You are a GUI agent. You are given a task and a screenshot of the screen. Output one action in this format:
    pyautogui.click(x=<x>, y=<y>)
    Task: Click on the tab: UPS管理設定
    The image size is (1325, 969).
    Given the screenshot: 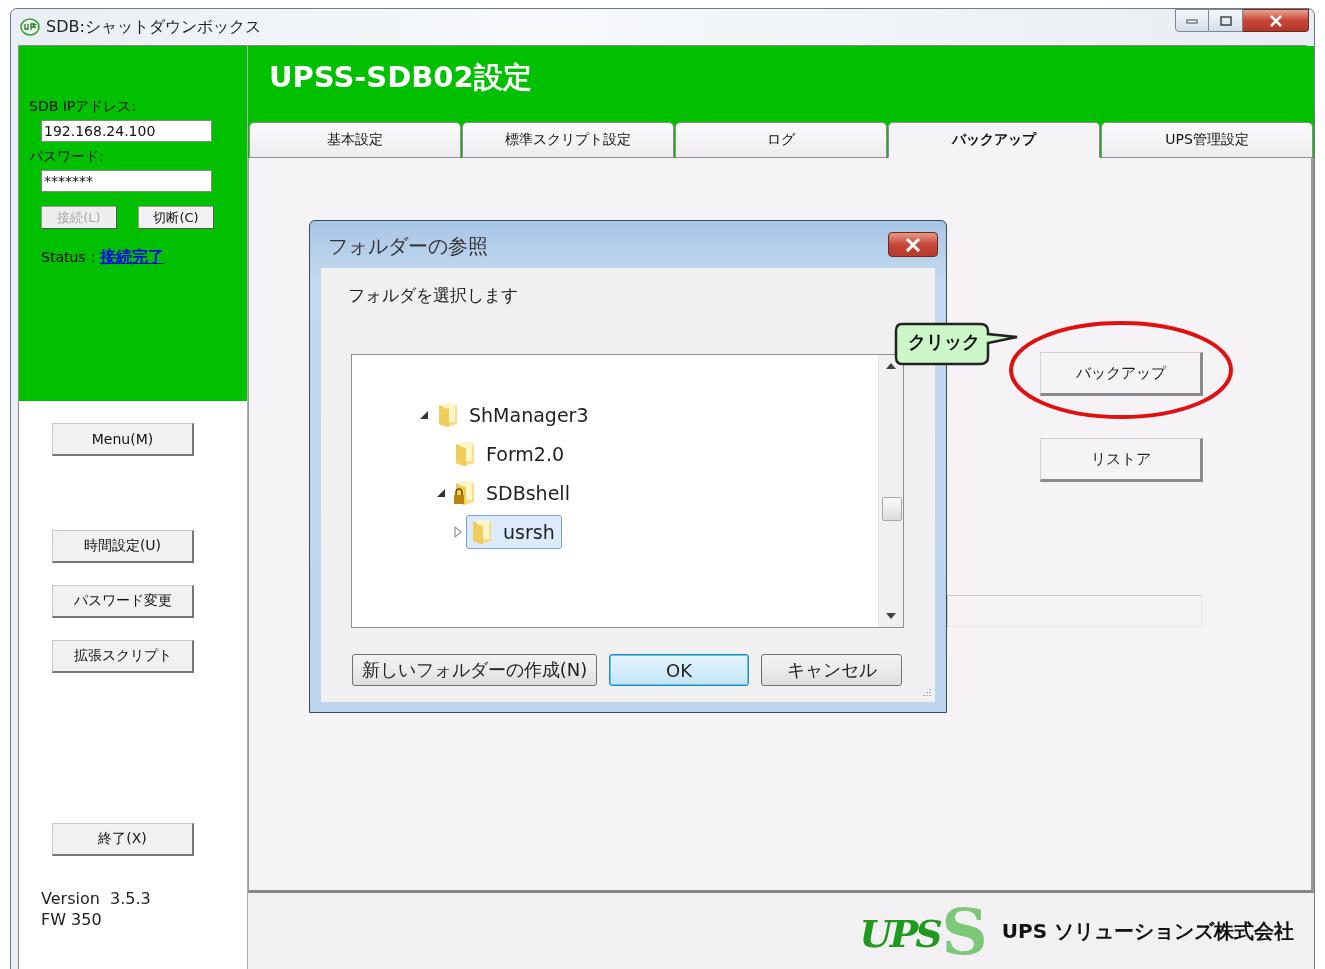 What is the action you would take?
    pyautogui.click(x=1207, y=140)
    